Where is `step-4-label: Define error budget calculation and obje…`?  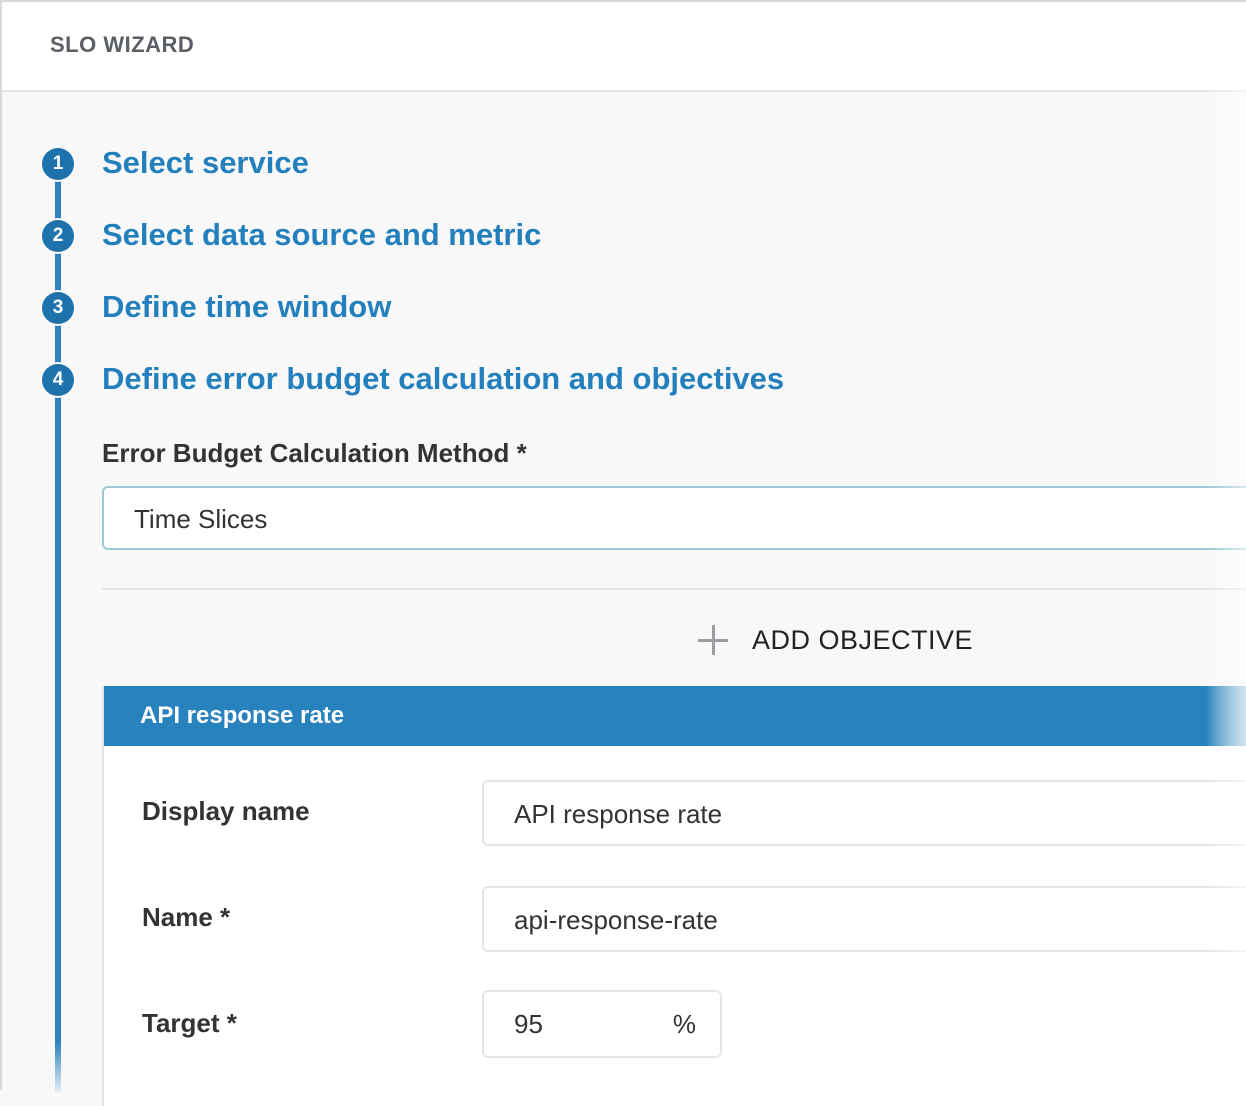
step-4-label: Define error budget calculation and obje… is located at coordinates (443, 379).